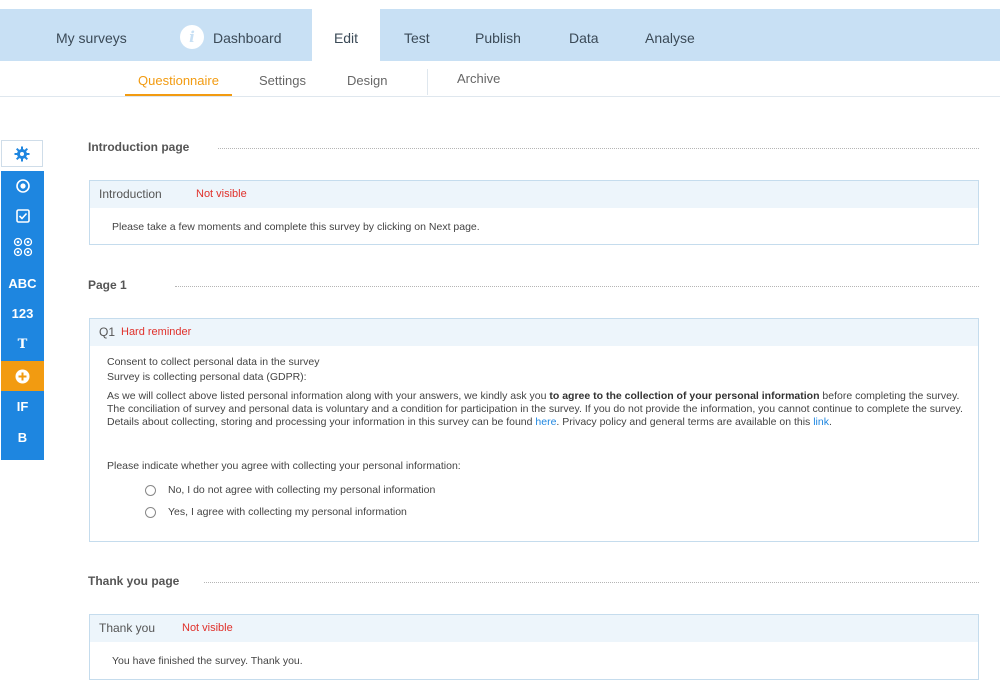  Describe the element at coordinates (247, 35) in the screenshot. I see `tab-dashboard: Dashboard` at that location.